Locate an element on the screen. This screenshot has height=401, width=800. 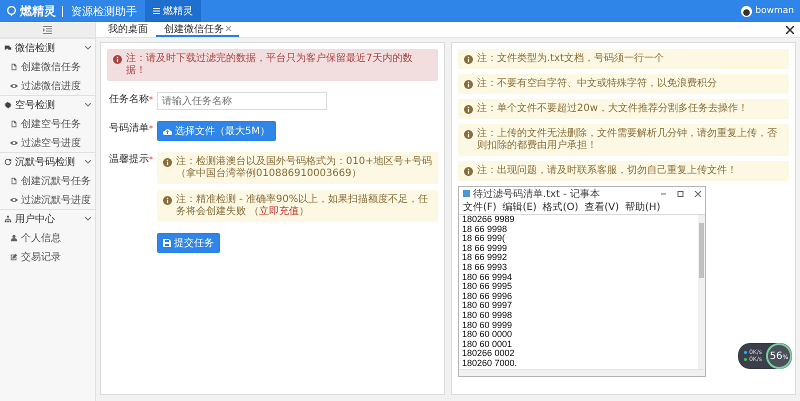
submit-button: 提交任务 is located at coordinates (188, 243).